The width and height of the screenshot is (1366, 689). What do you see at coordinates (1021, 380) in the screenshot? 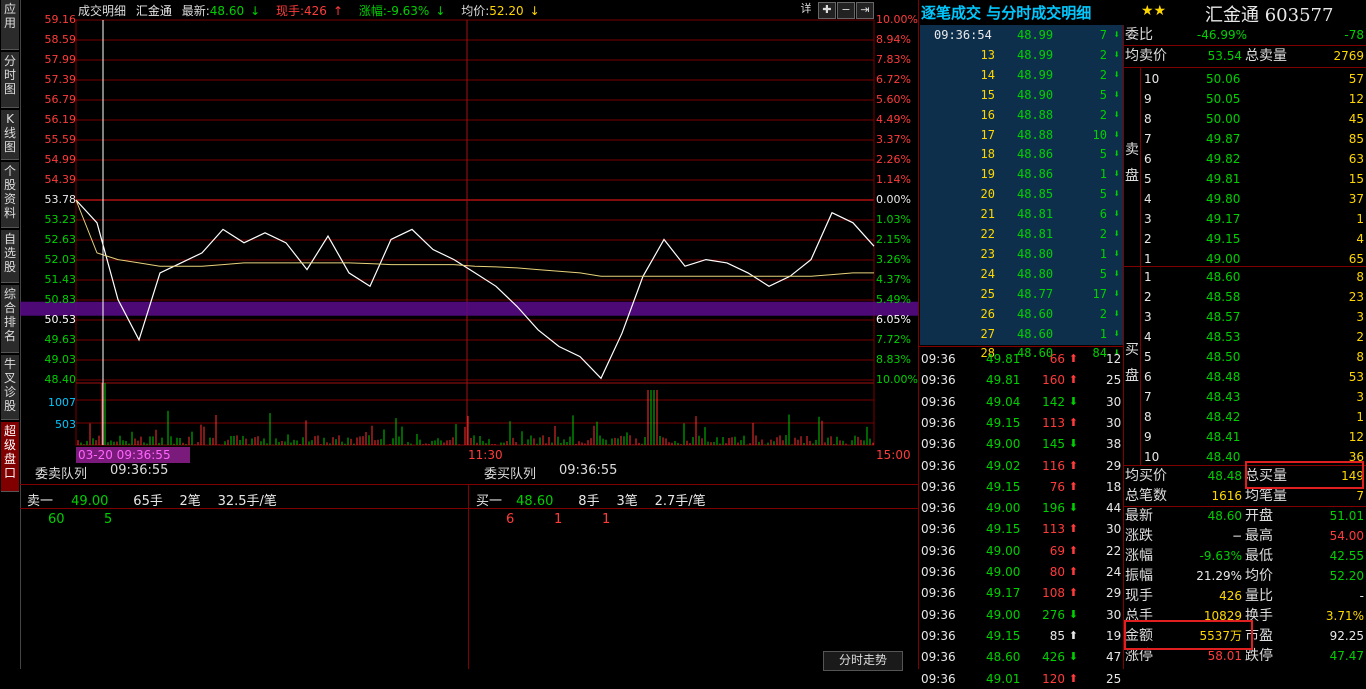
I see `minute-row: 09:36 49.81 160 ⬆ 25` at bounding box center [1021, 380].